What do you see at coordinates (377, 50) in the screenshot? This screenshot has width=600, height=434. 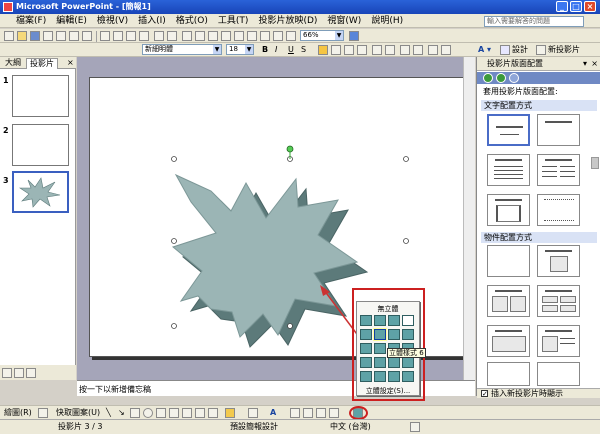 I see `numbering-icon` at bounding box center [377, 50].